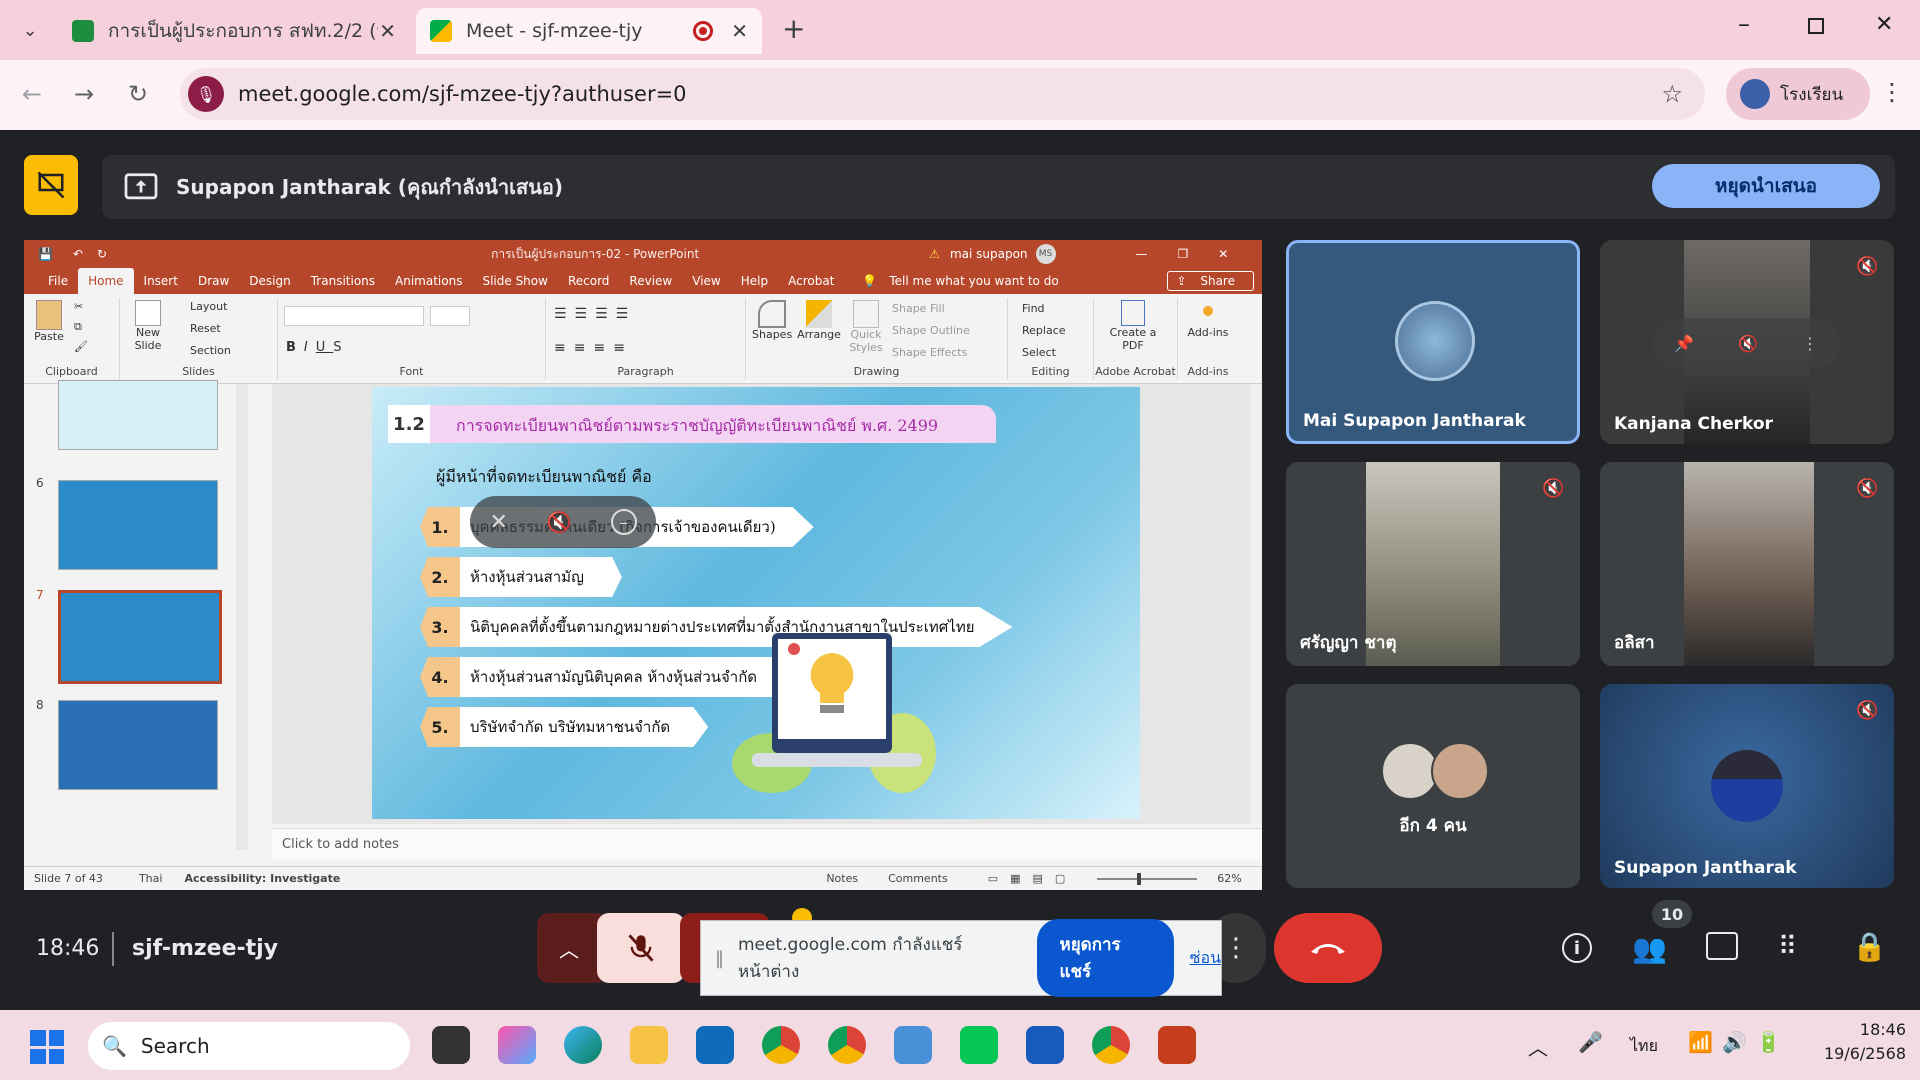  What do you see at coordinates (234, 31) in the screenshot?
I see `tab-sheets: การเป็นผู้ประกอบการ สฟท.2/2 (หวิ… ✕` at bounding box center [234, 31].